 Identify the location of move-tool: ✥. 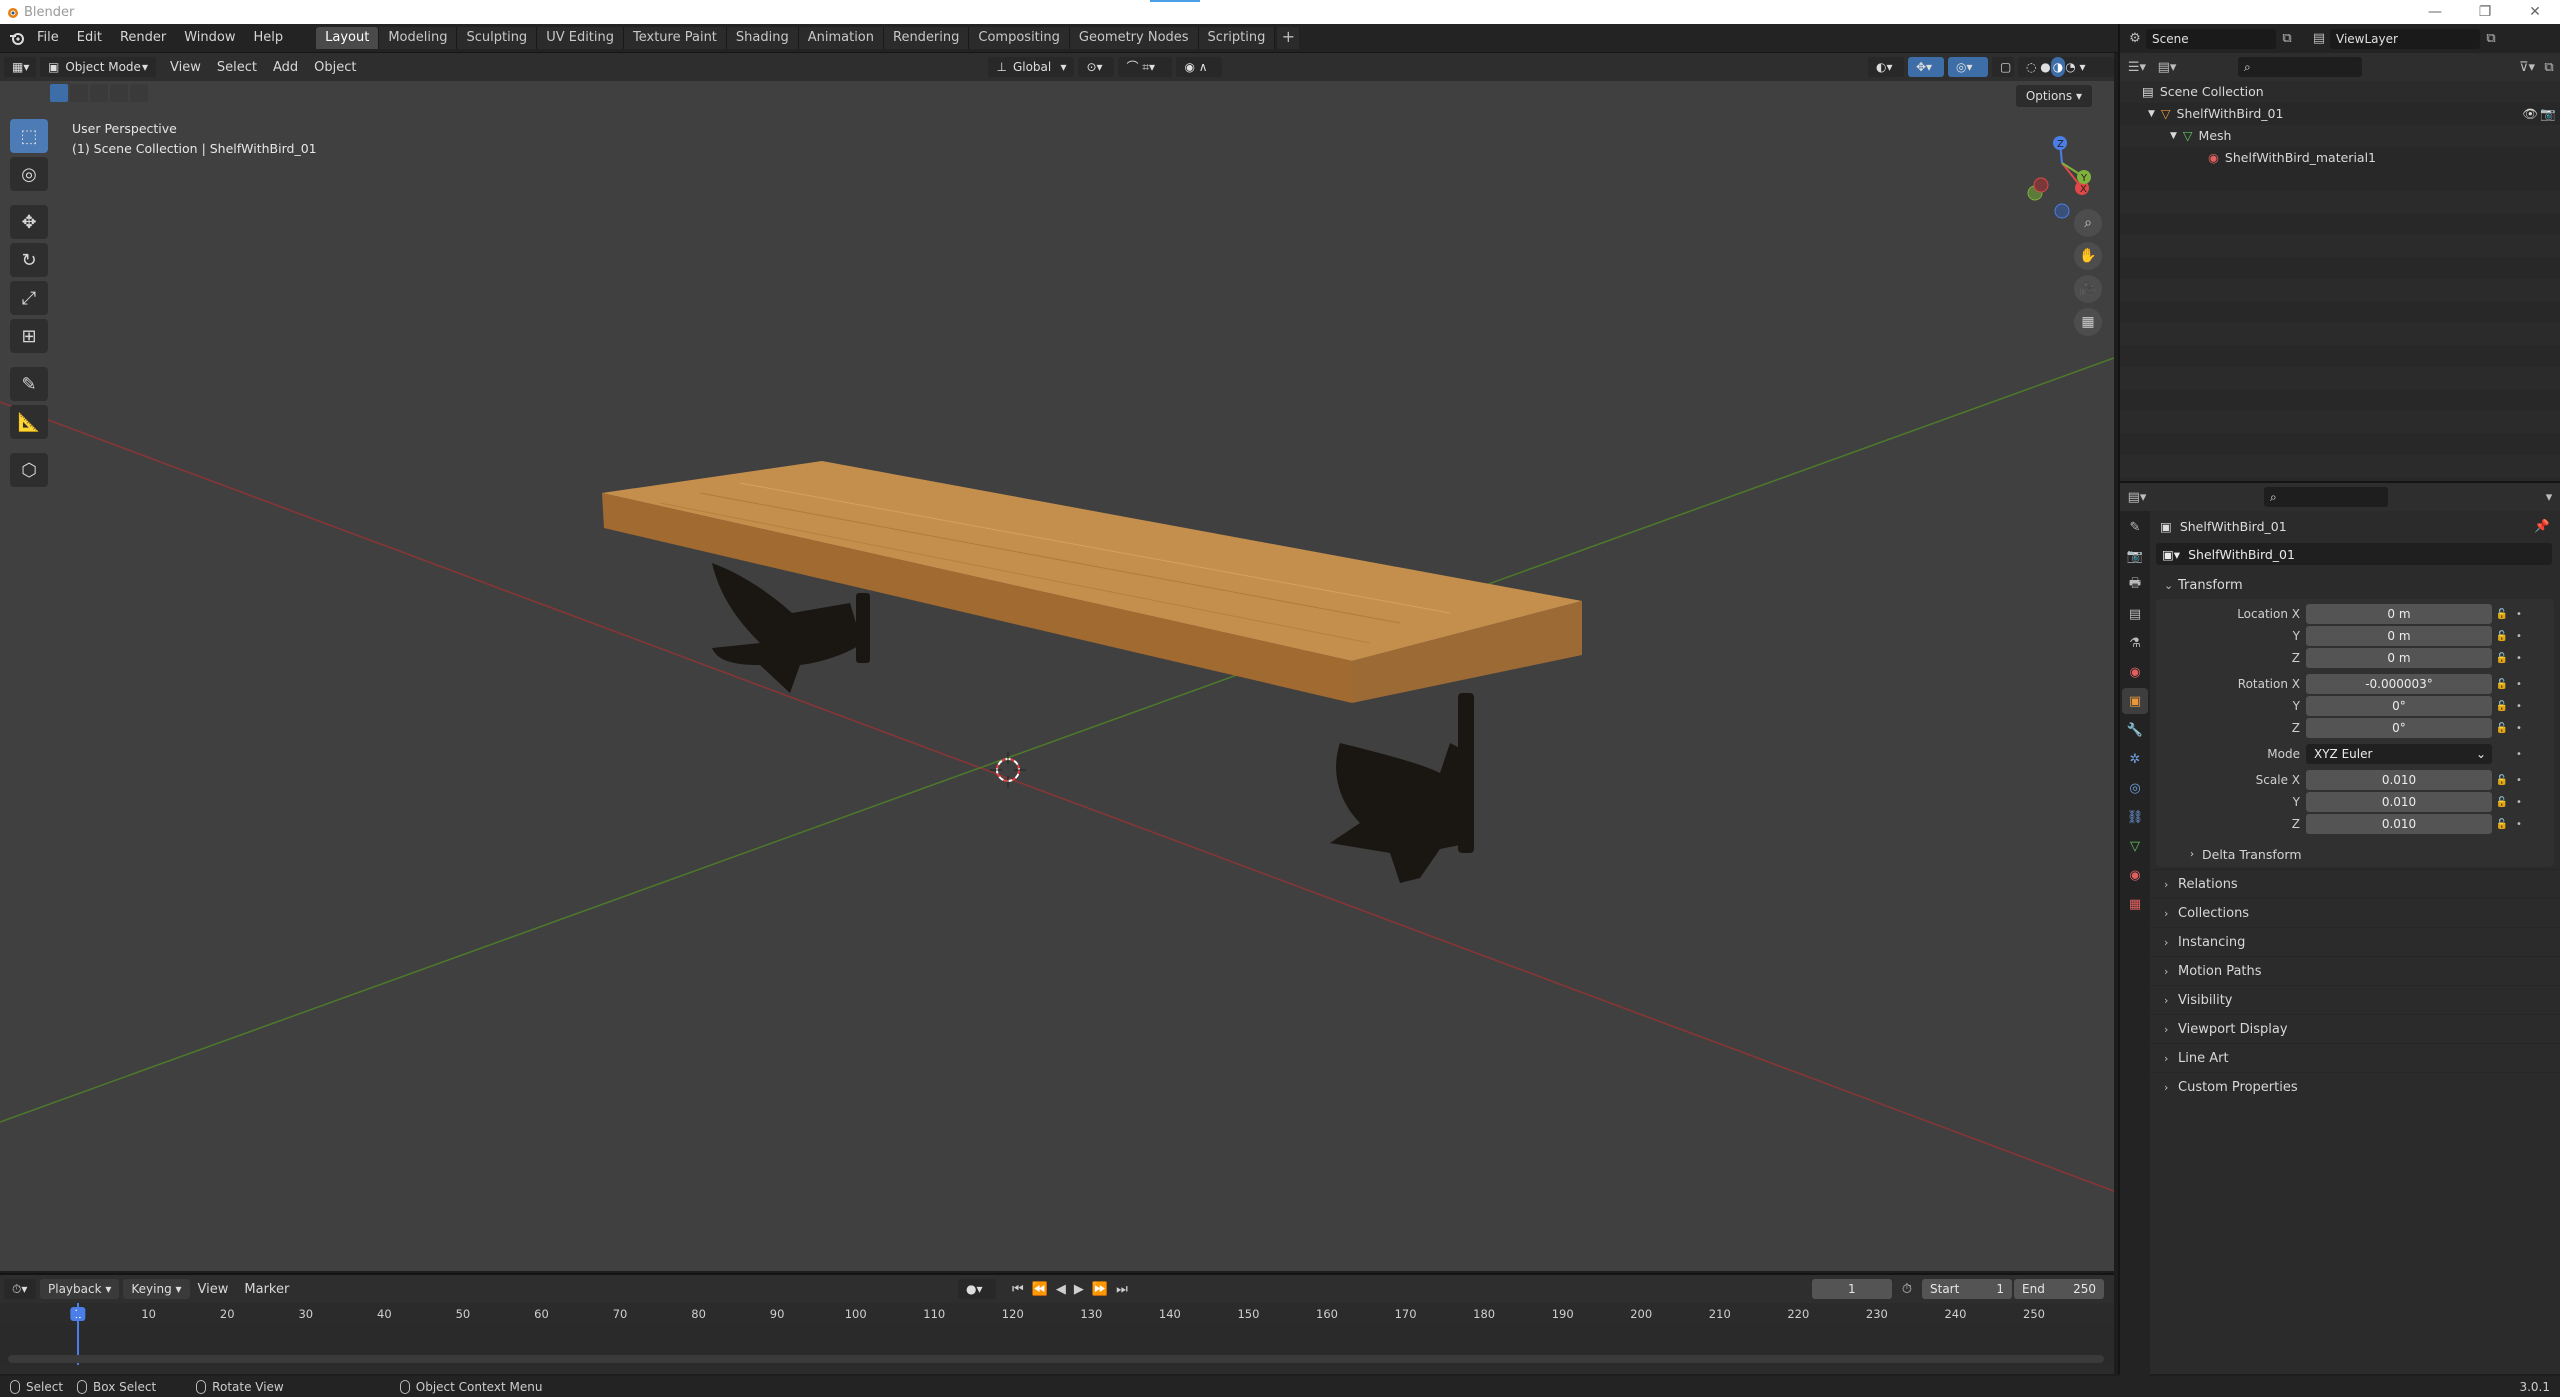
(29, 222).